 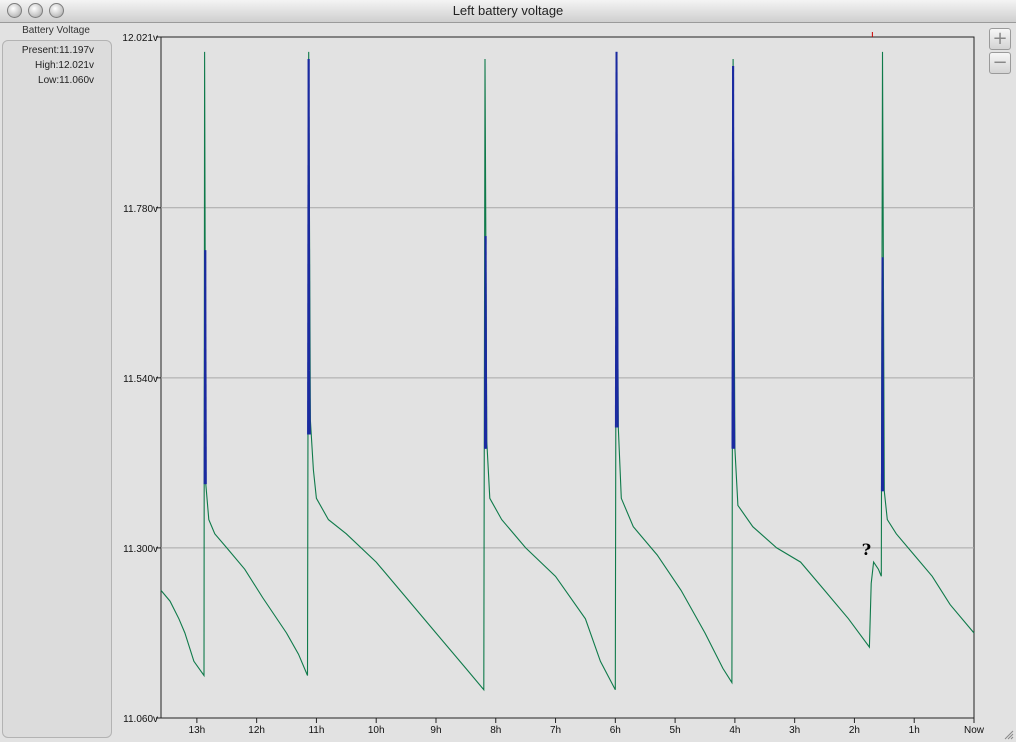 I want to click on zoom-out-button: −, so click(x=1000, y=63).